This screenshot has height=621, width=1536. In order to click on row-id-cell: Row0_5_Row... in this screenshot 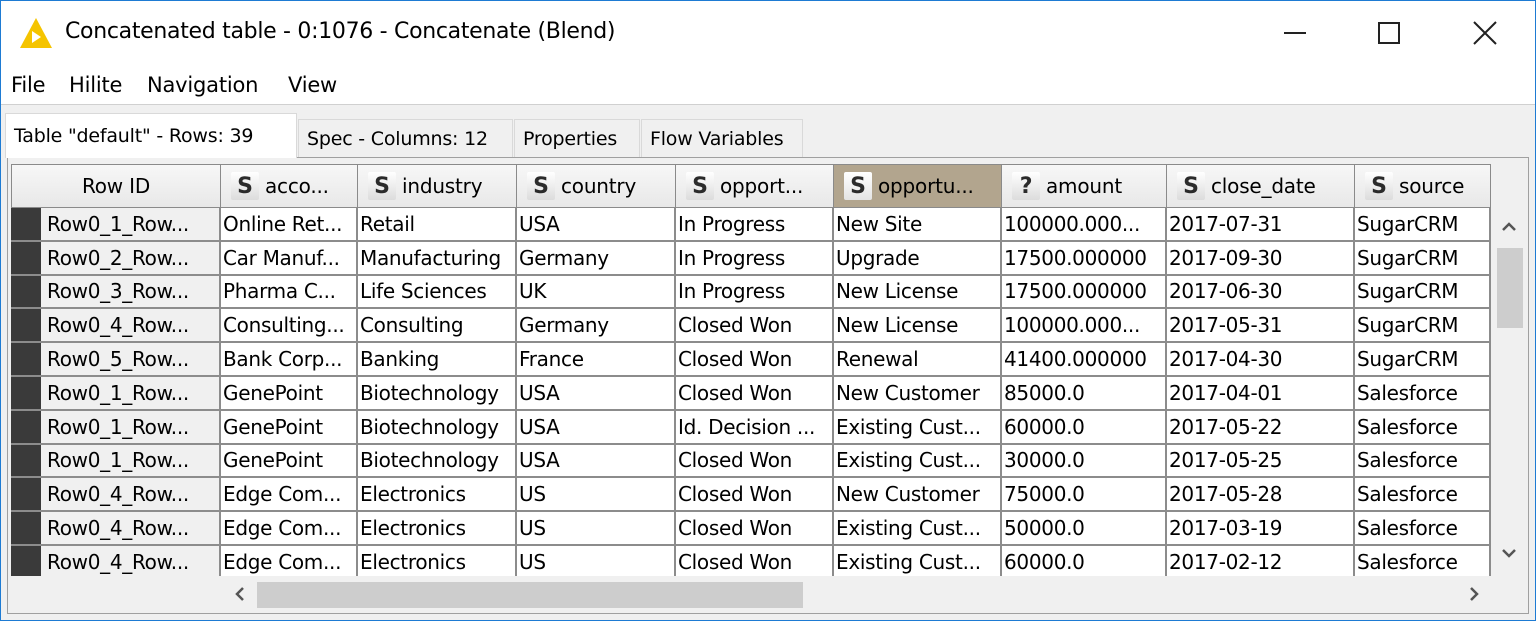, I will do `click(116, 360)`.